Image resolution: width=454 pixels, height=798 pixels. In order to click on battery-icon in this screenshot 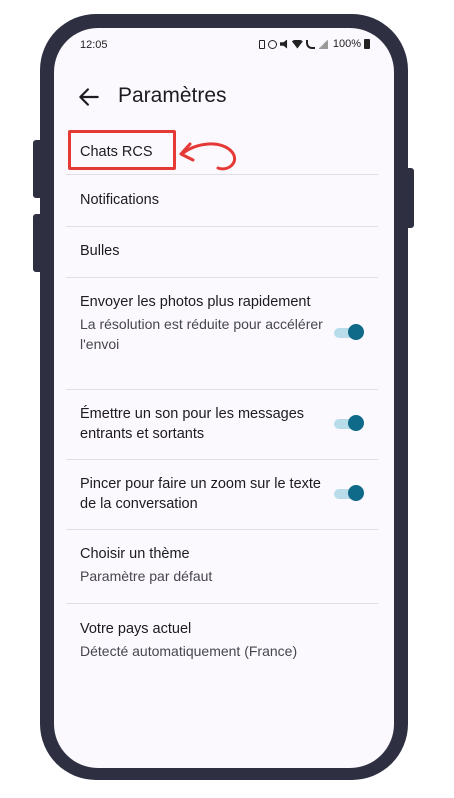, I will do `click(367, 44)`.